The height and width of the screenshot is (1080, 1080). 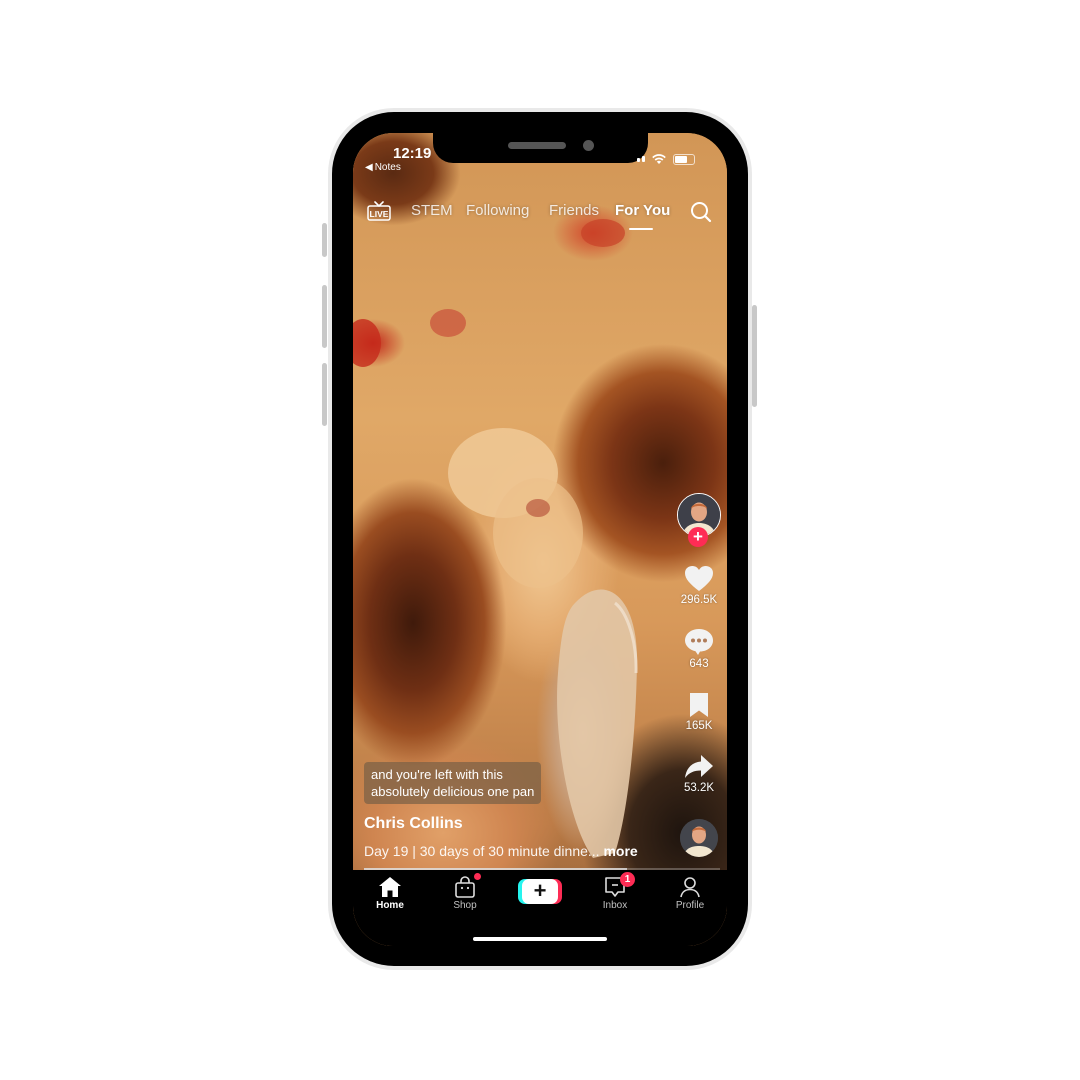 I want to click on music-disc-image, so click(x=699, y=838).